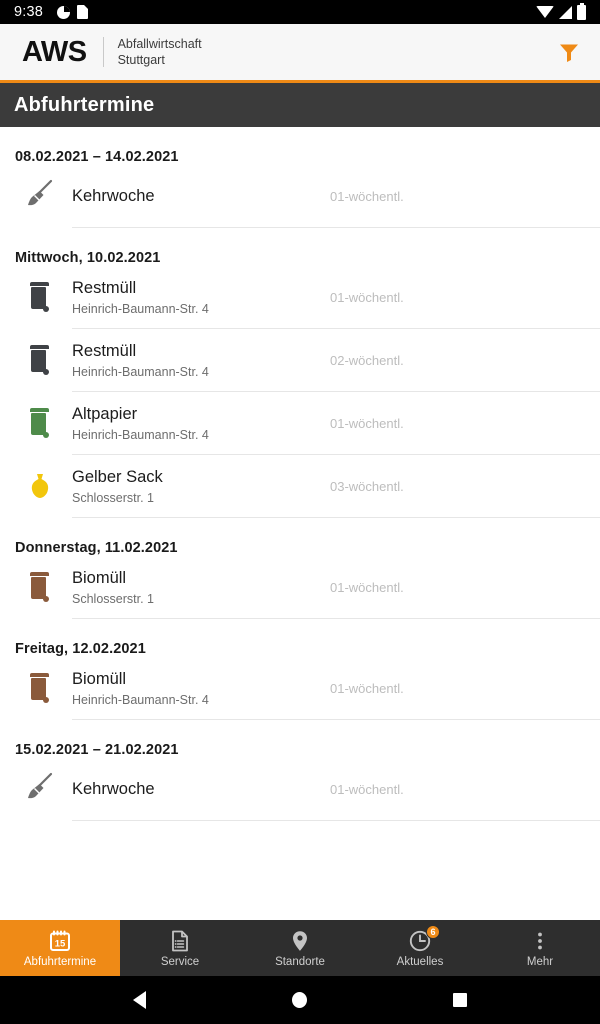 The height and width of the screenshot is (1024, 600). What do you see at coordinates (97, 750) in the screenshot?
I see `date-section-header: 15.02.2021 – 21.02.2021` at bounding box center [97, 750].